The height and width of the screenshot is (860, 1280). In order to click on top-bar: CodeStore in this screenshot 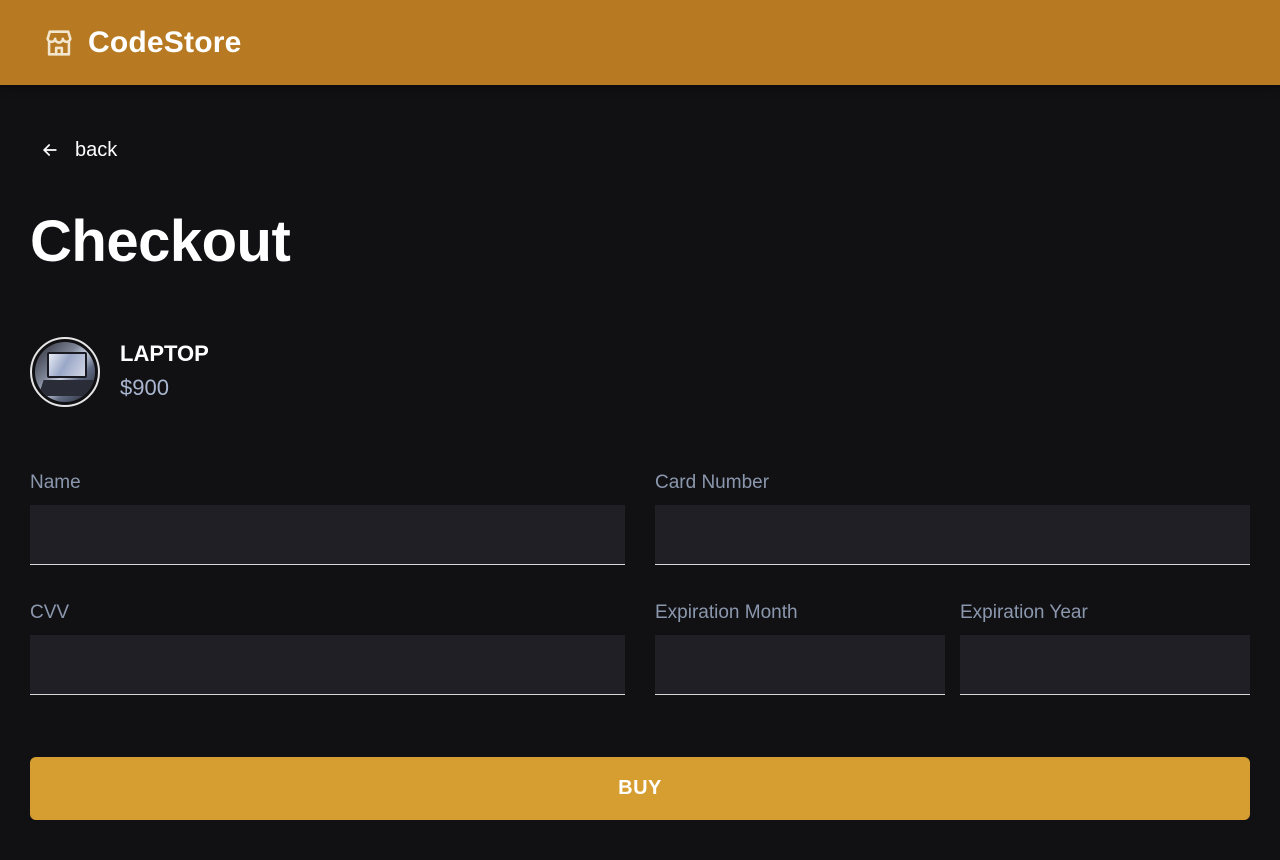, I will do `click(640, 42)`.